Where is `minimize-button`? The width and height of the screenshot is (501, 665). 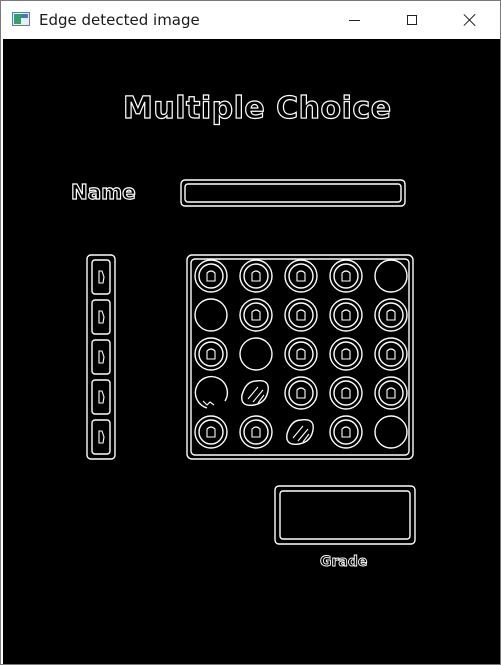
minimize-button is located at coordinates (354, 20).